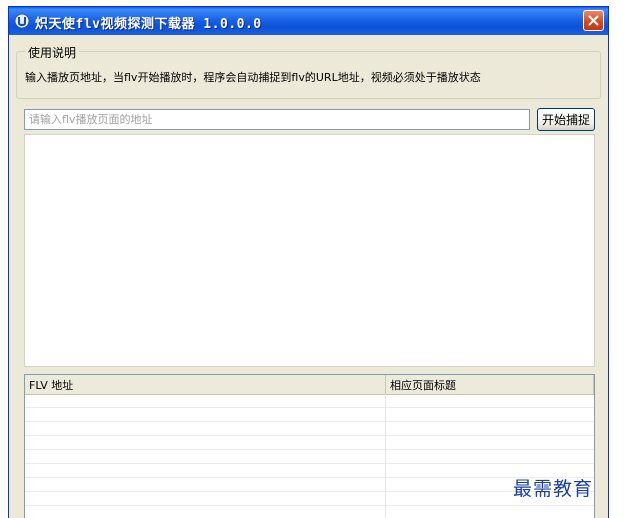  Describe the element at coordinates (566, 119) in the screenshot. I see `start-capture-button: 开始捕捉` at that location.